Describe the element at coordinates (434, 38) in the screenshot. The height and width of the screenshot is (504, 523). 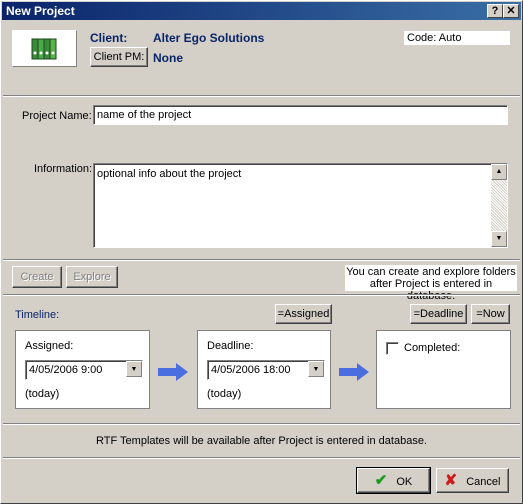
I see `code-text: Code: Auto` at that location.